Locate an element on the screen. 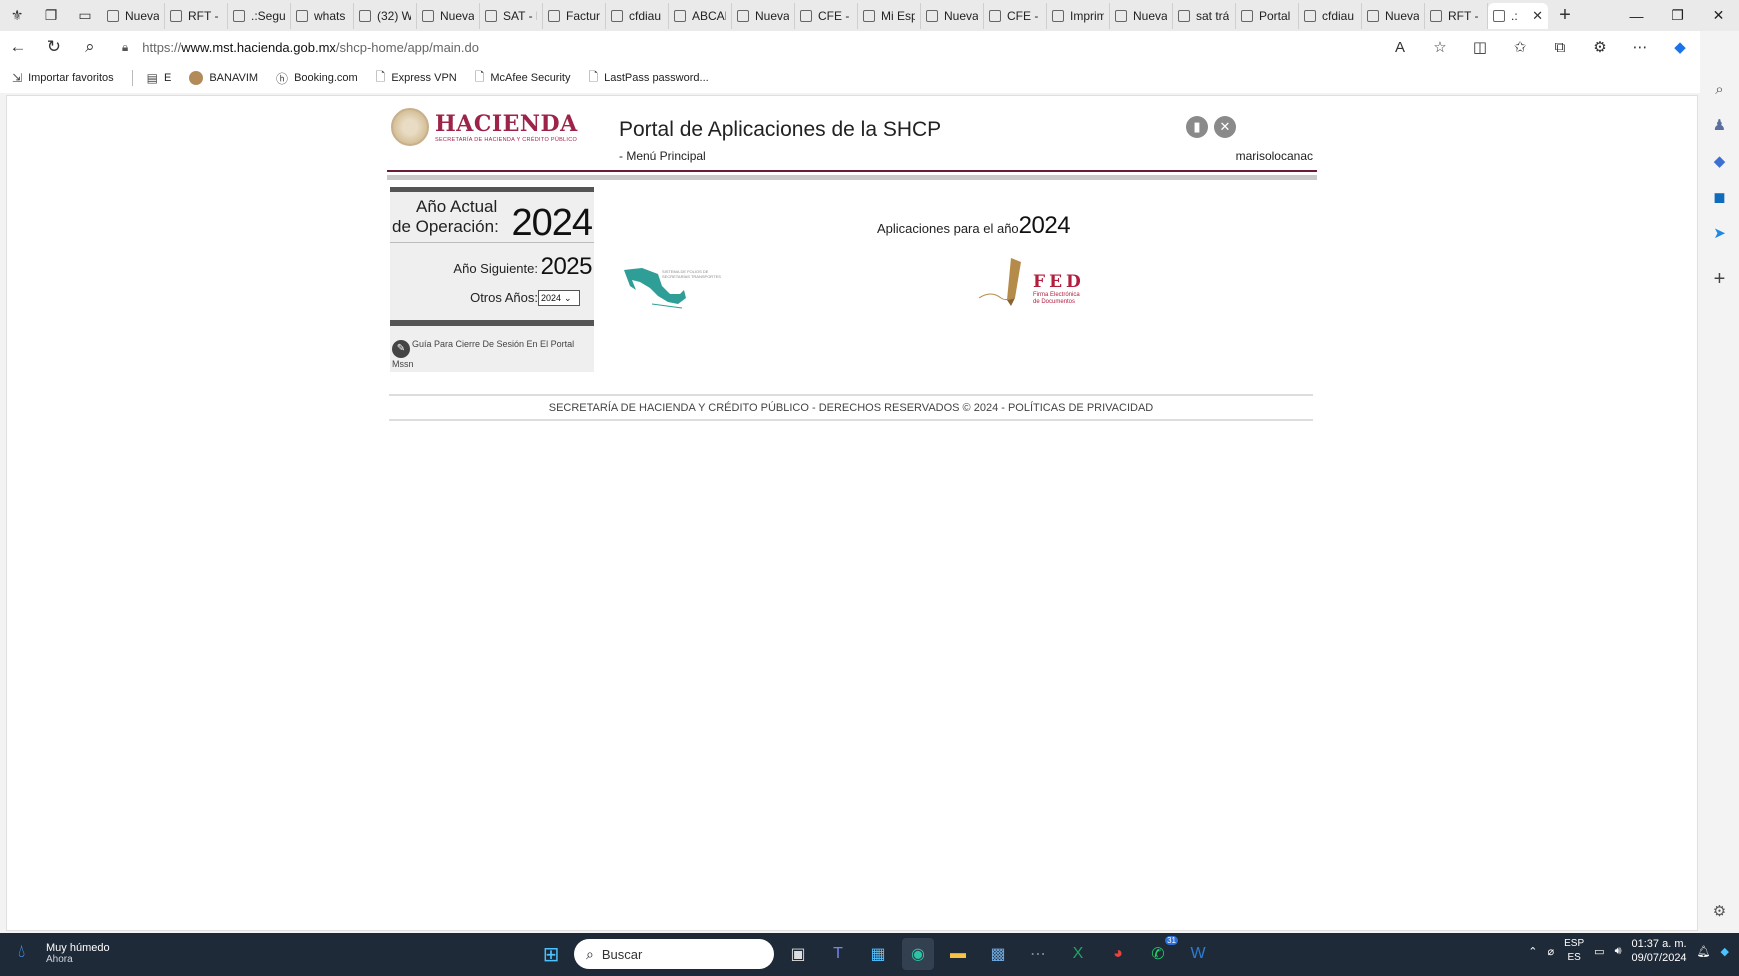  tab: whats is located at coordinates (322, 15).